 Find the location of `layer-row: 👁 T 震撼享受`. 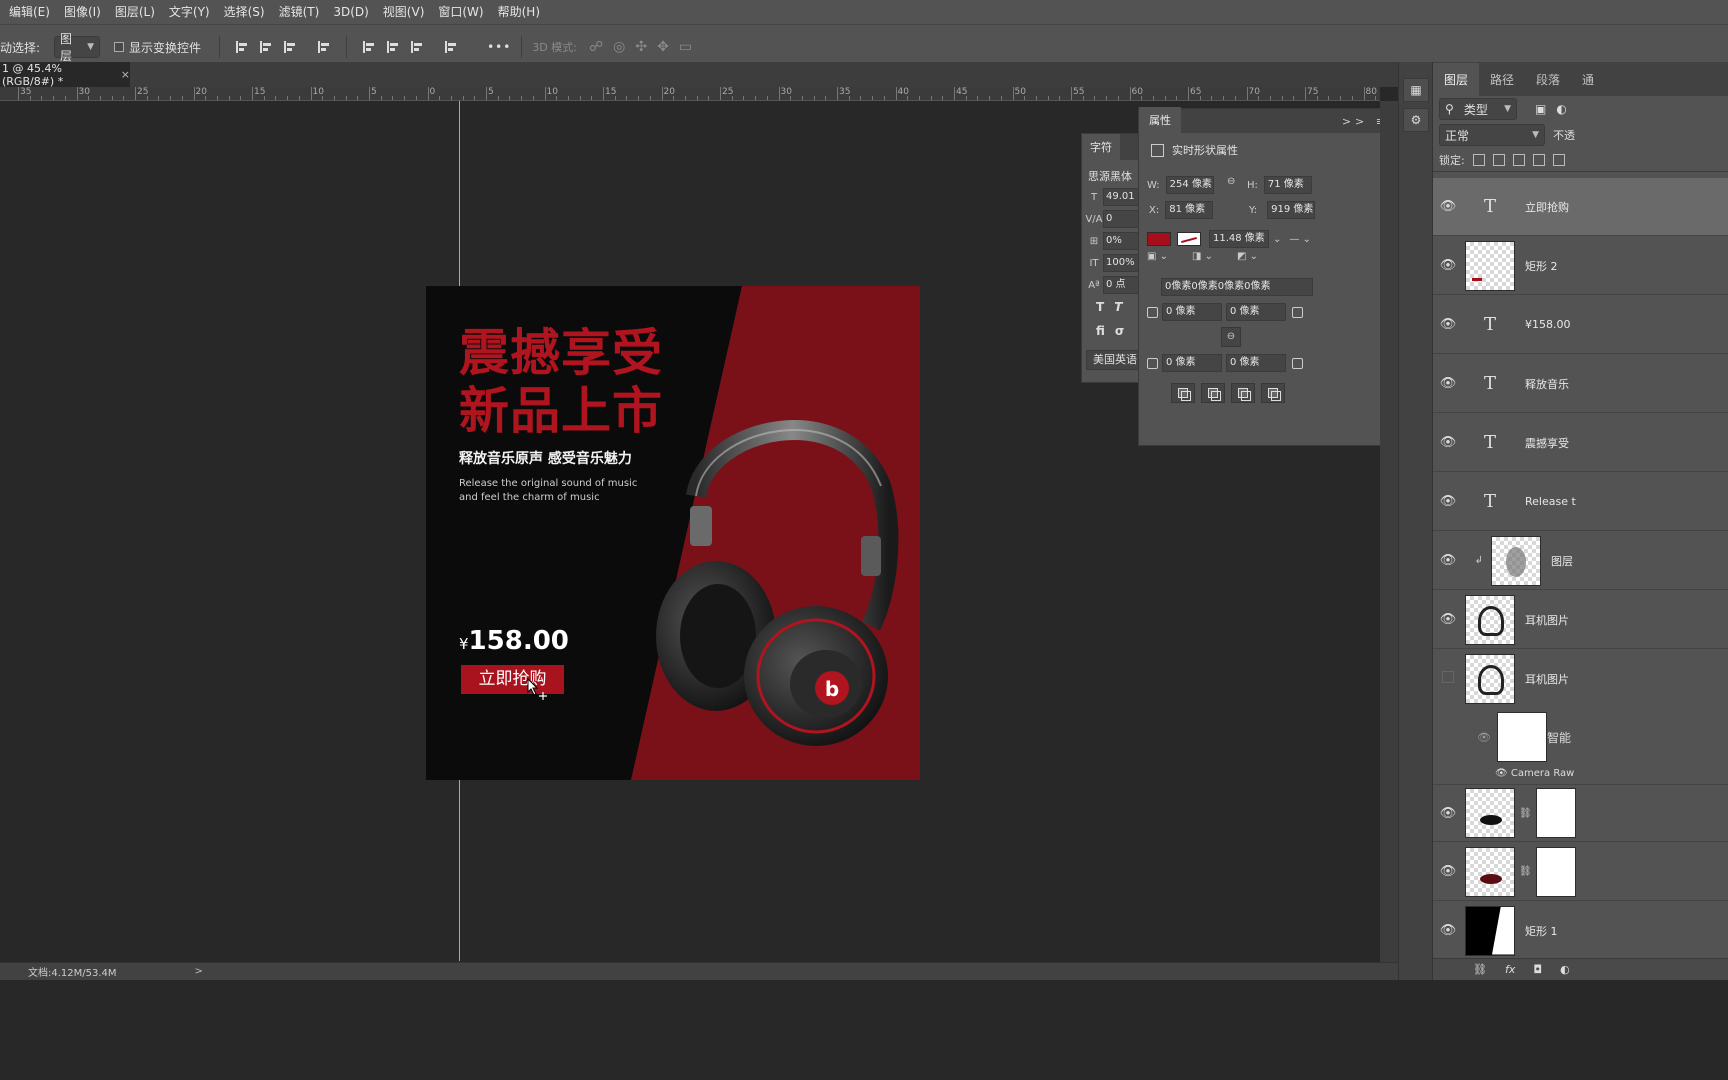

layer-row: 👁 T 震撼享受 is located at coordinates (1580, 443).